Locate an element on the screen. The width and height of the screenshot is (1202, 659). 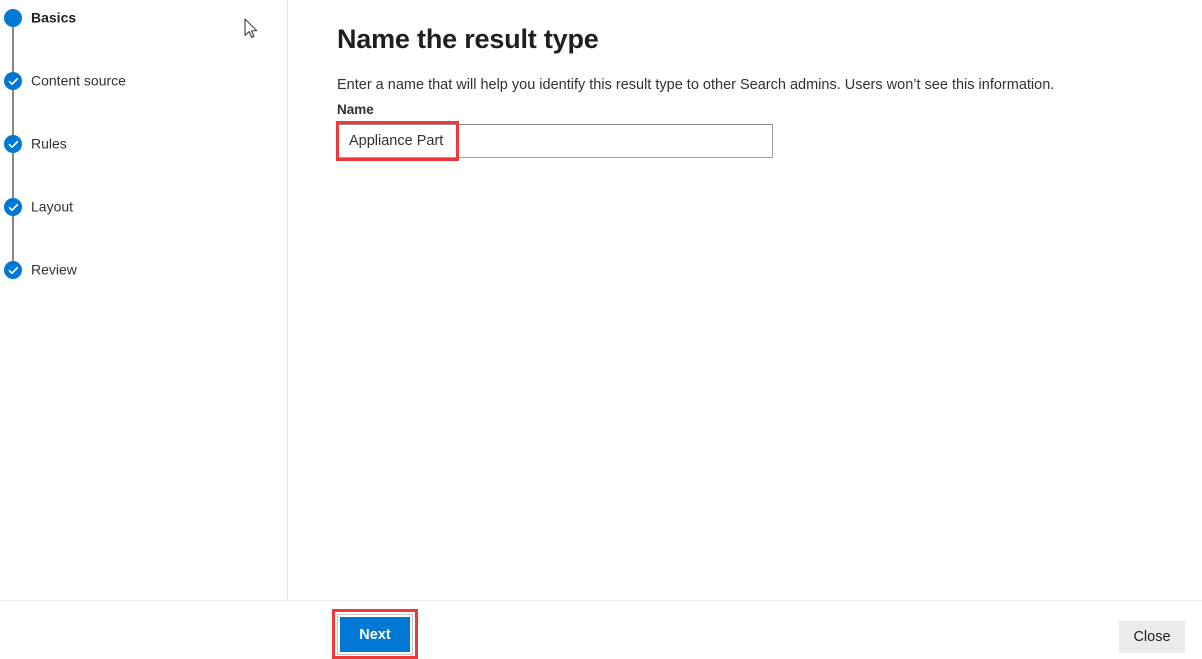
filled-circle-icon is located at coordinates (13, 18).